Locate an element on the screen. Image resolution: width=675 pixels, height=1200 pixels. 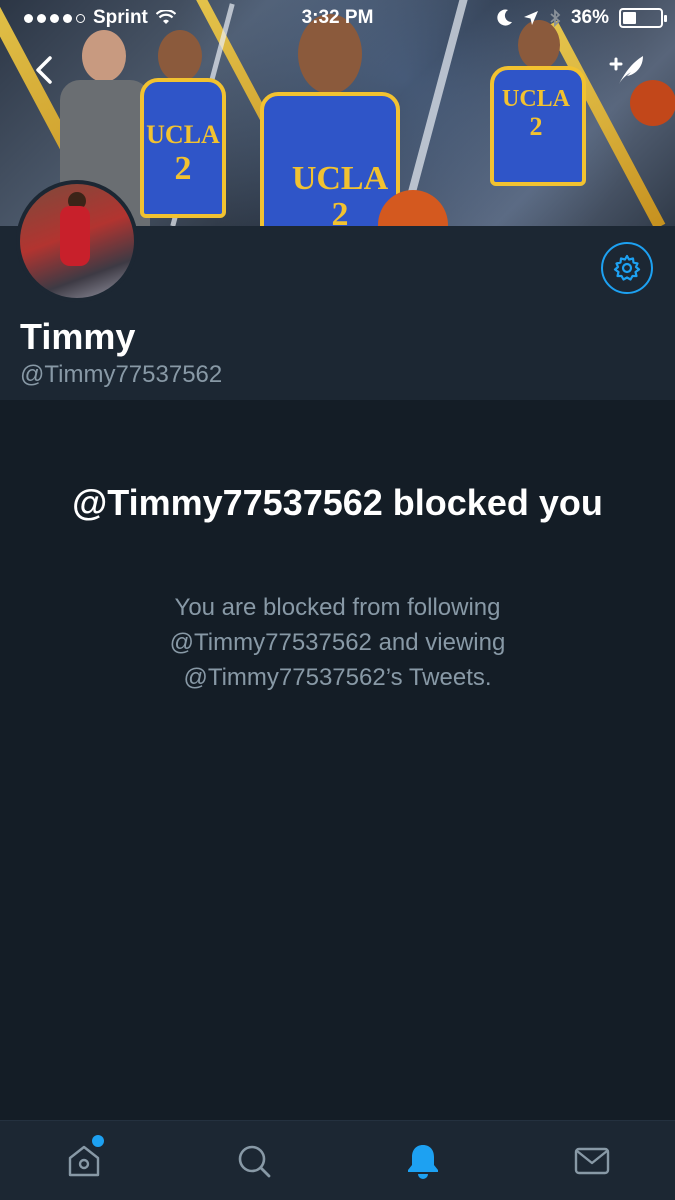
home-icon is located at coordinates (84, 1161).